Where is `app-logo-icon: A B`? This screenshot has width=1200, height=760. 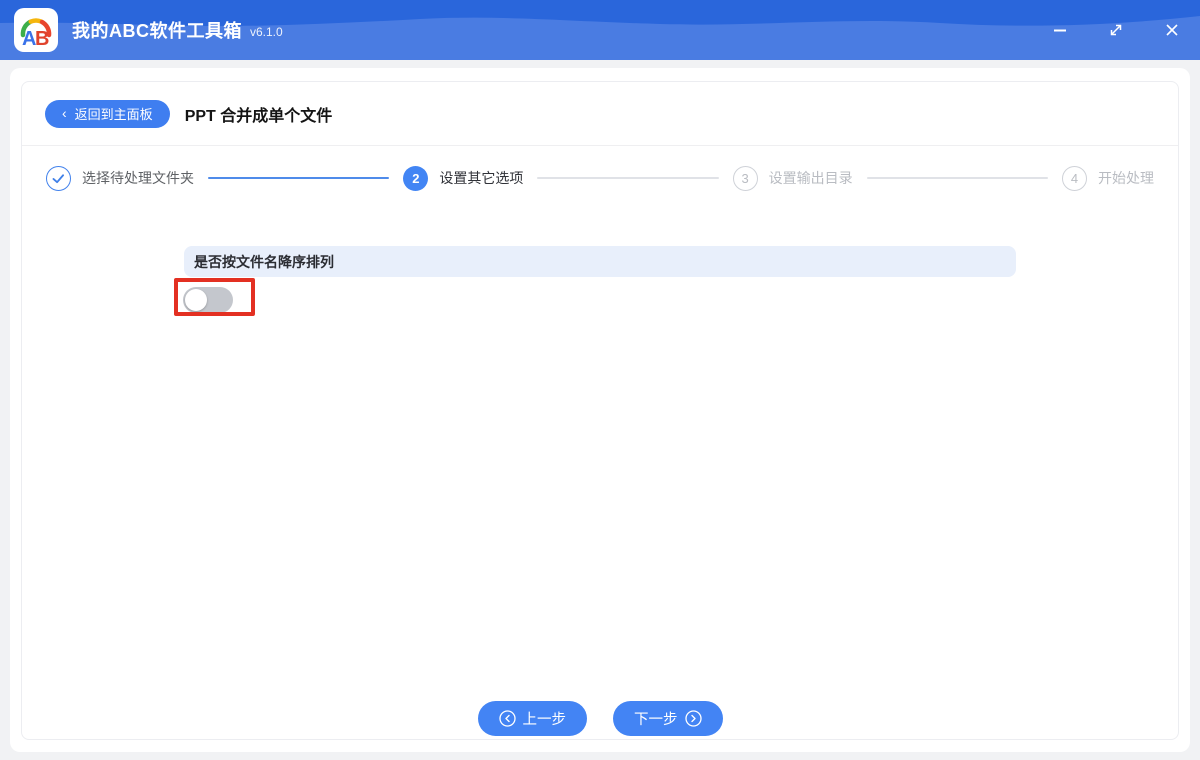
app-logo-icon: A B is located at coordinates (36, 30).